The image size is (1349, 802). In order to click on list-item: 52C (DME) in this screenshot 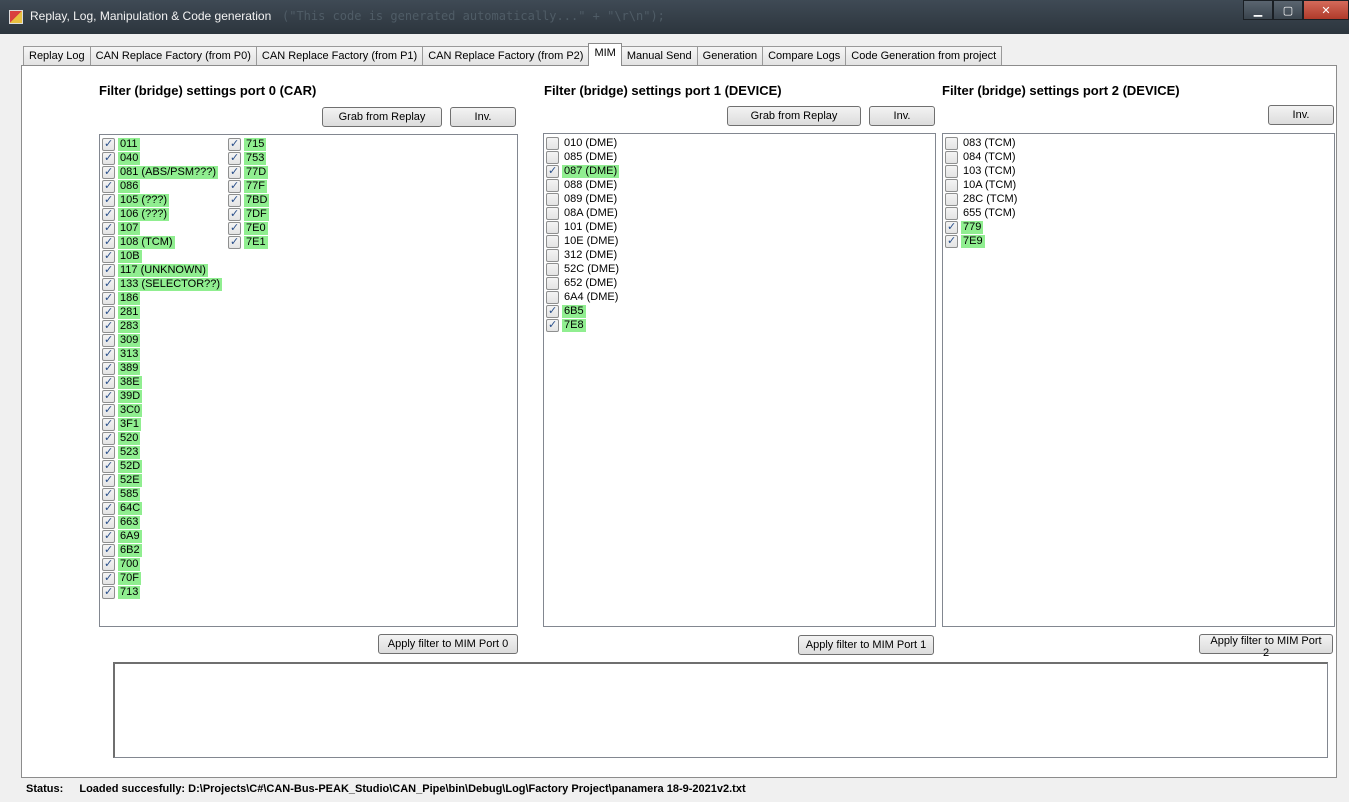, I will do `click(583, 269)`.